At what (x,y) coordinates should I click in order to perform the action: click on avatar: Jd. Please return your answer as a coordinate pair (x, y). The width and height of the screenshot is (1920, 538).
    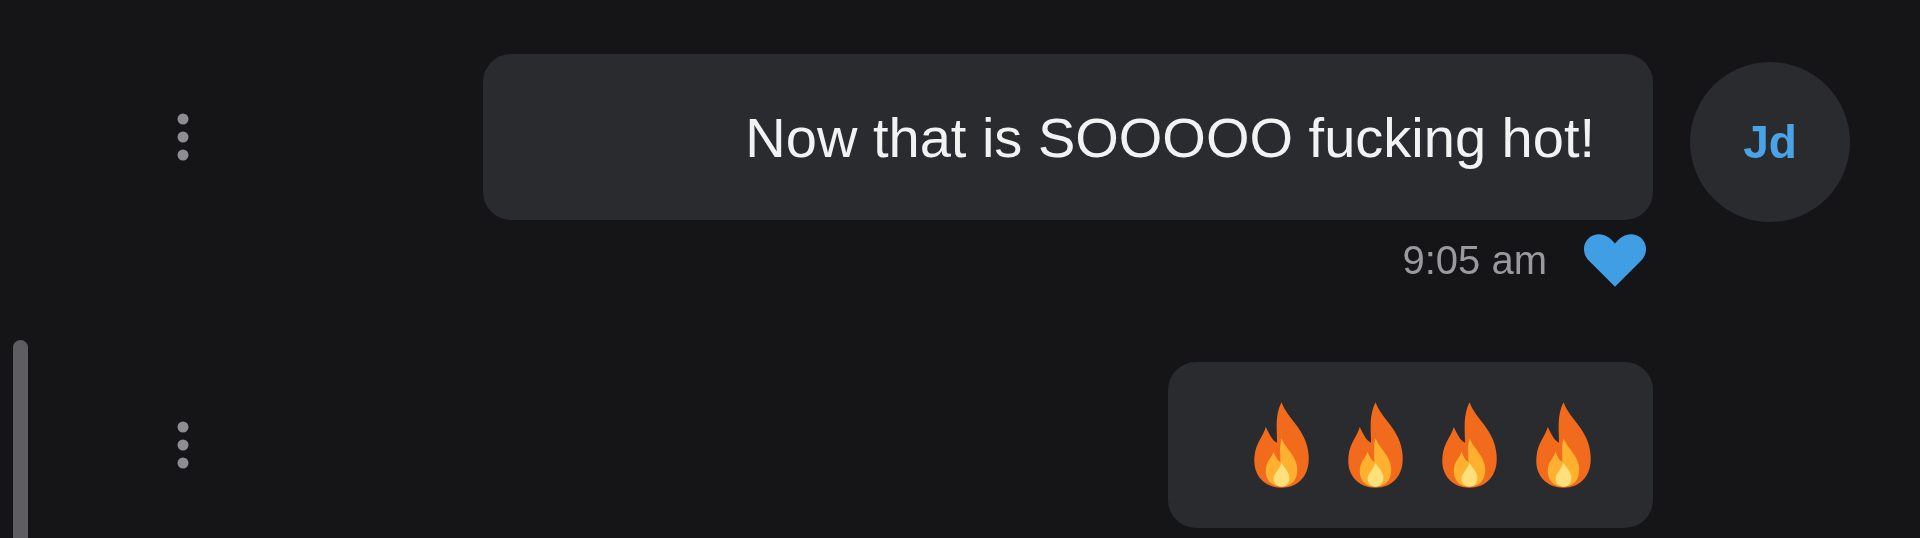
    Looking at the image, I should click on (1770, 142).